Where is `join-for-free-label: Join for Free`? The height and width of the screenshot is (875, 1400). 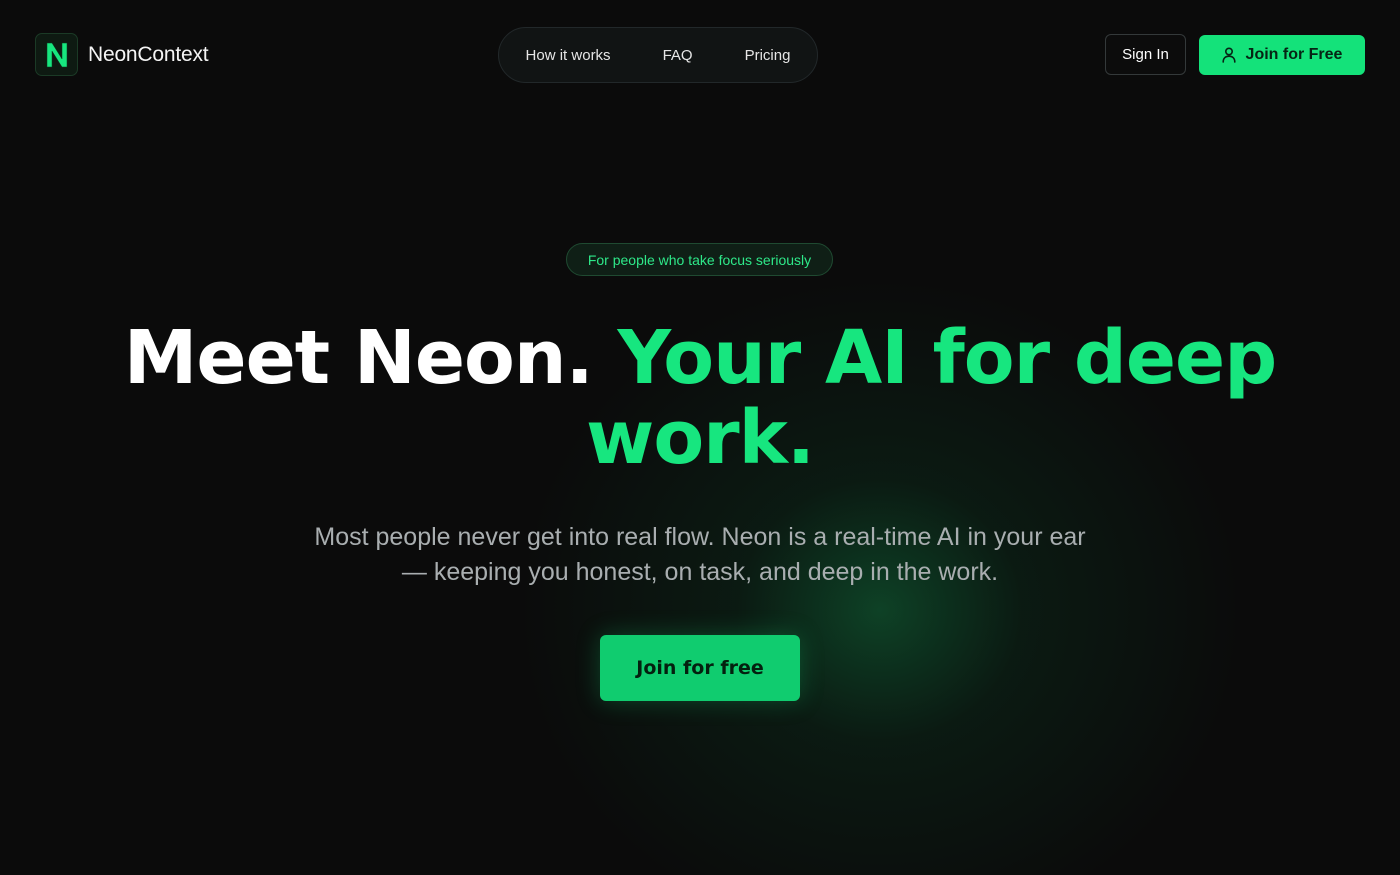
join-for-free-label: Join for Free is located at coordinates (1294, 54).